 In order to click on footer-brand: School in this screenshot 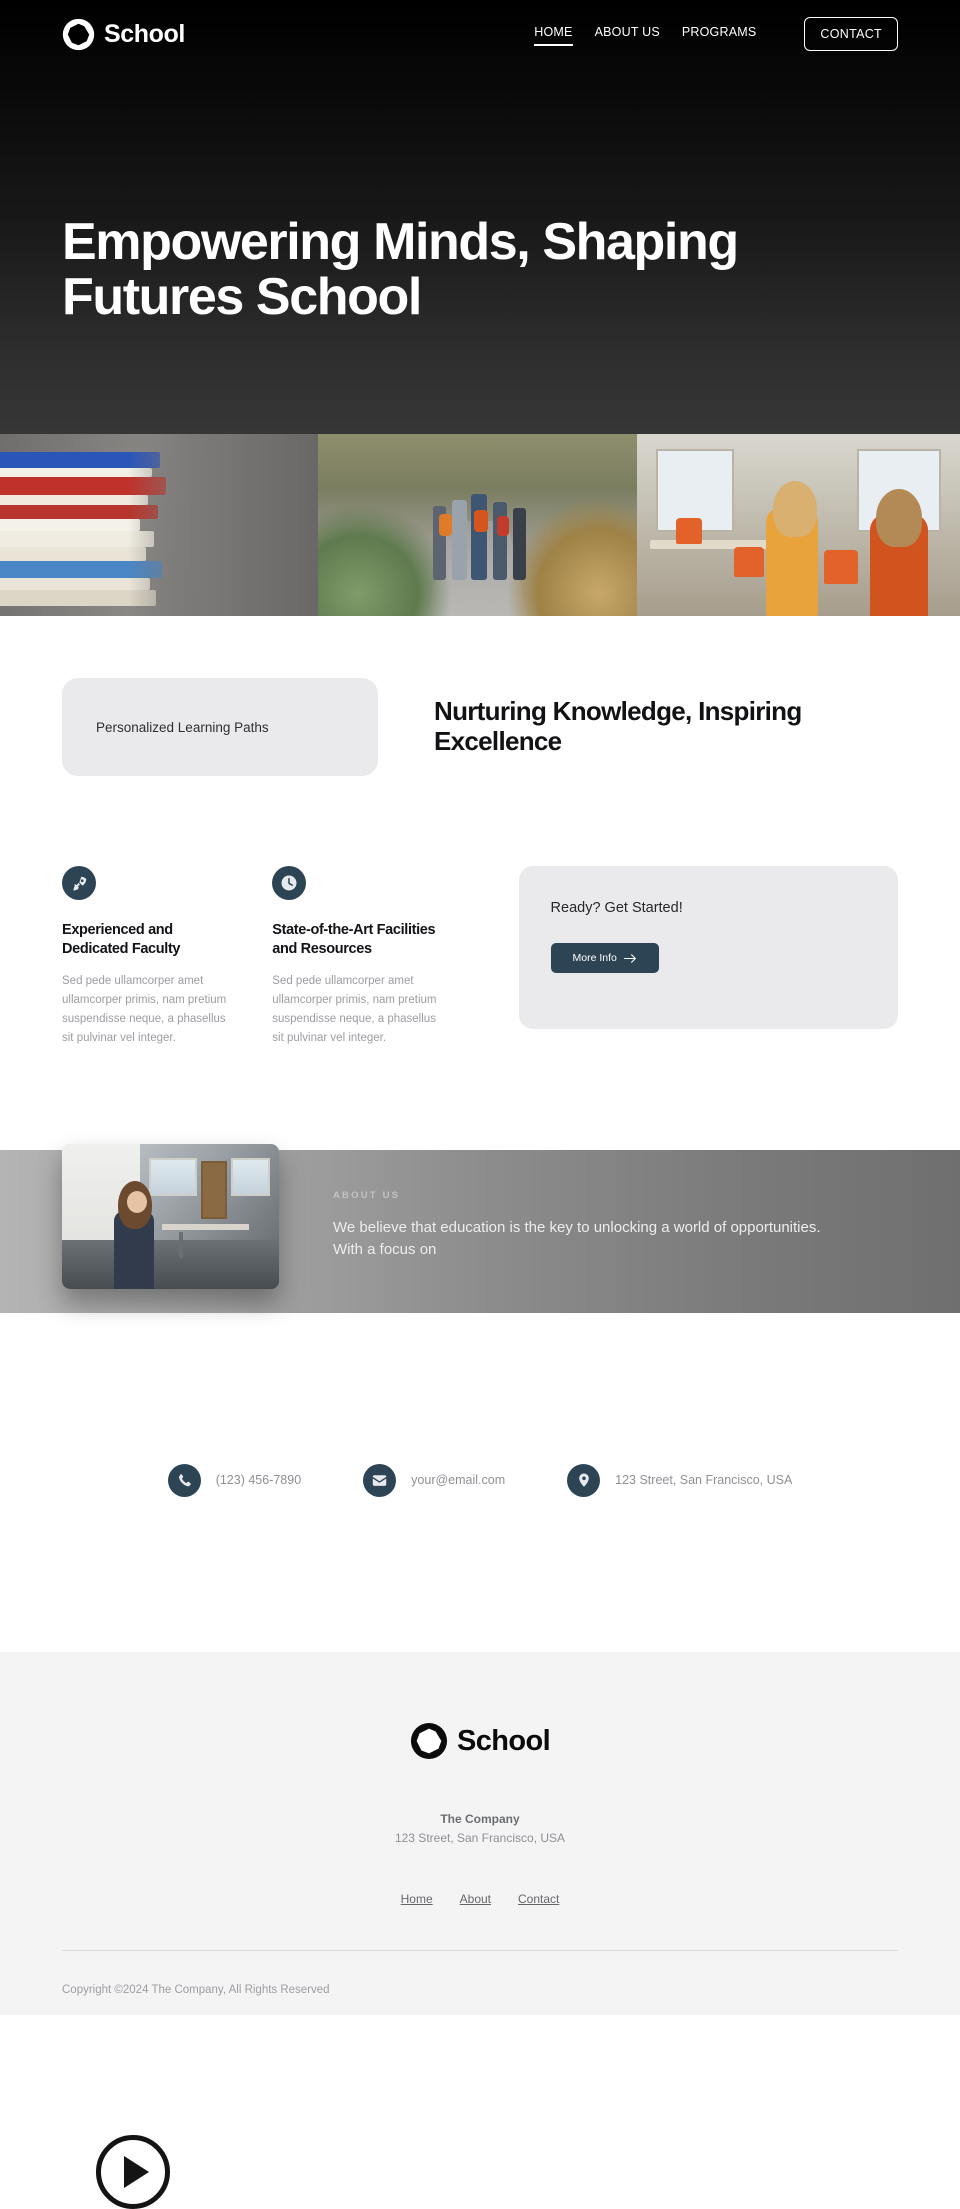, I will do `click(480, 1741)`.